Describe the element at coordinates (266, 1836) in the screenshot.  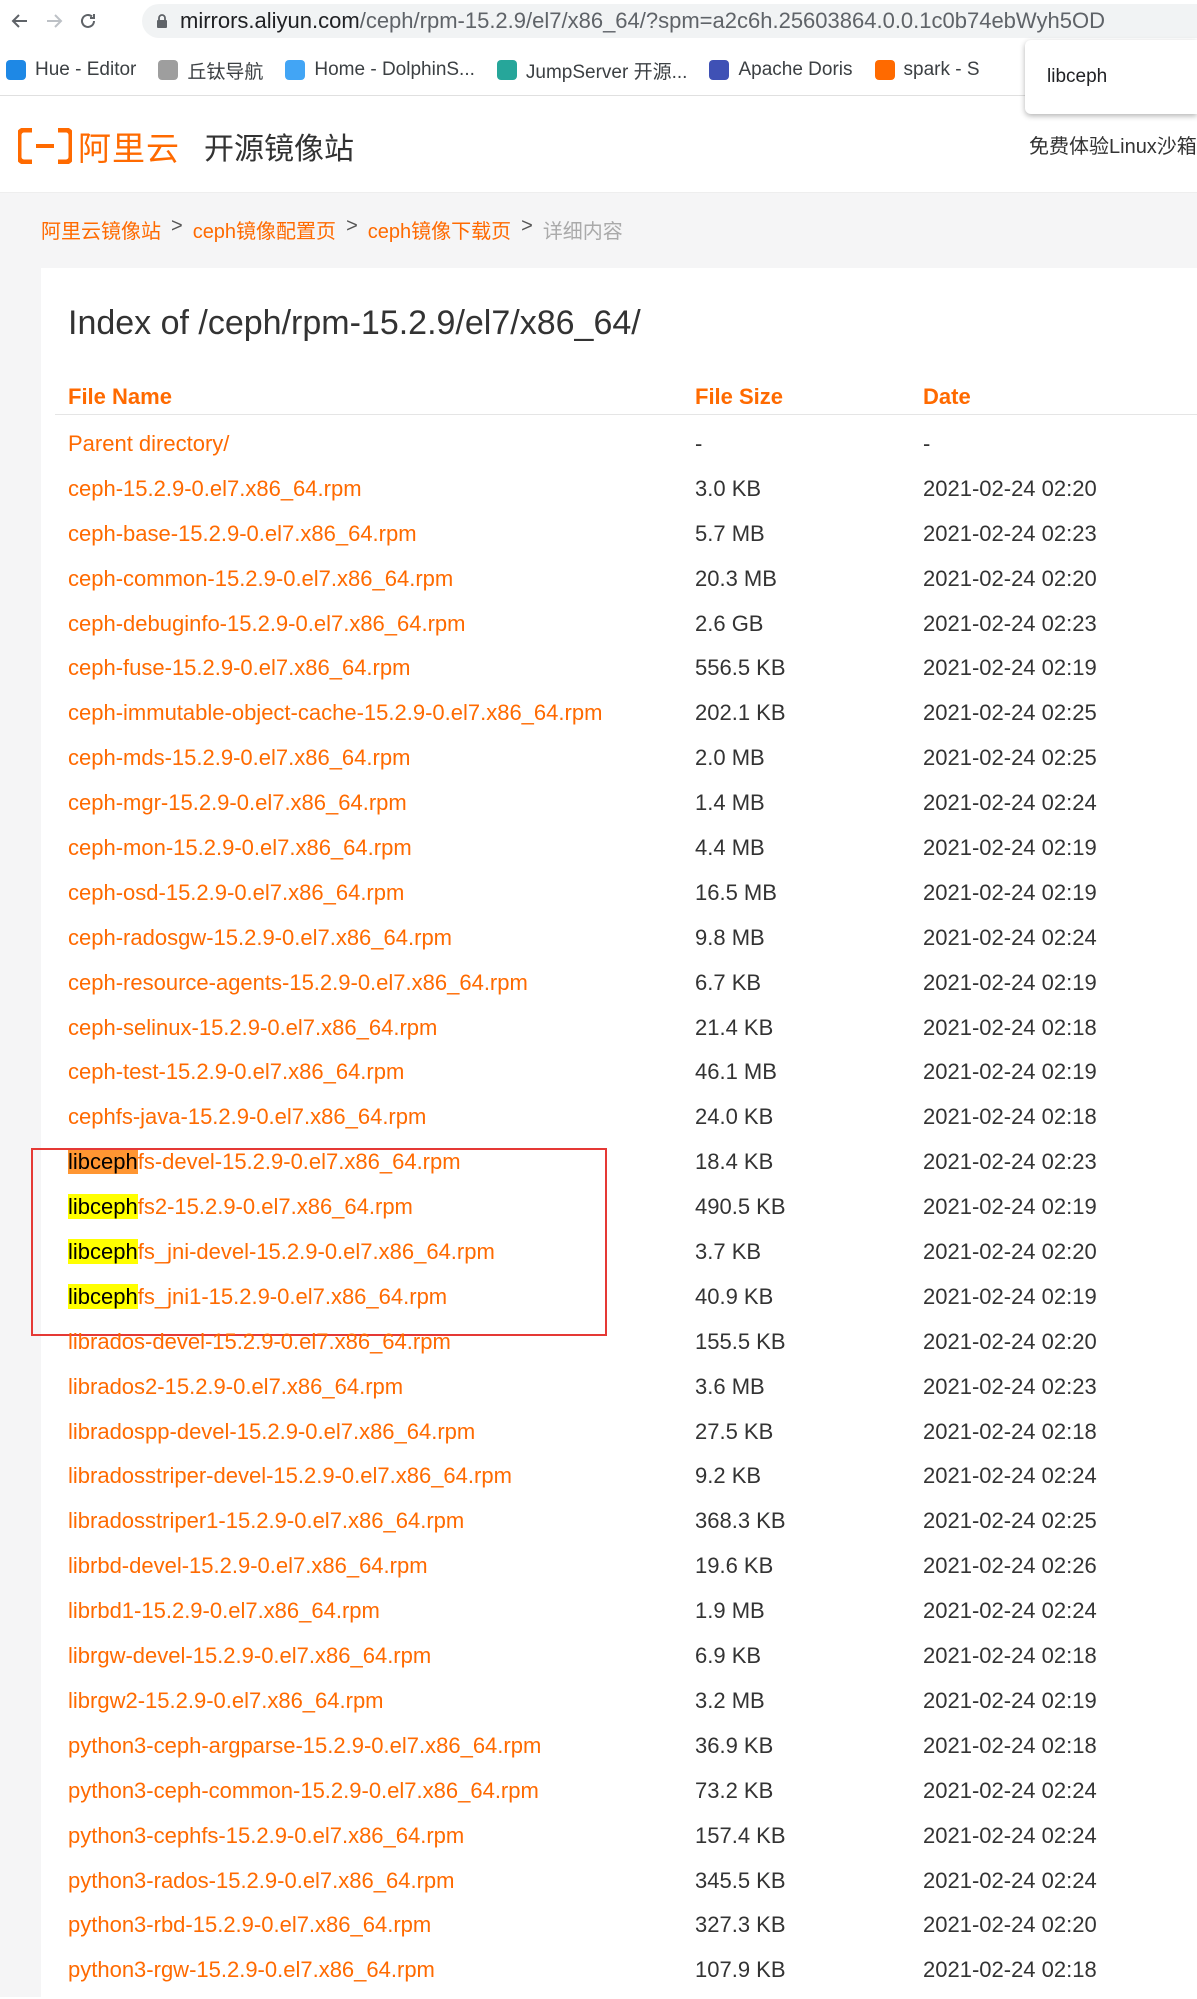
I see `file-link: python3-cephfs-15.2.9-0.el7.x86_64.rpm` at that location.